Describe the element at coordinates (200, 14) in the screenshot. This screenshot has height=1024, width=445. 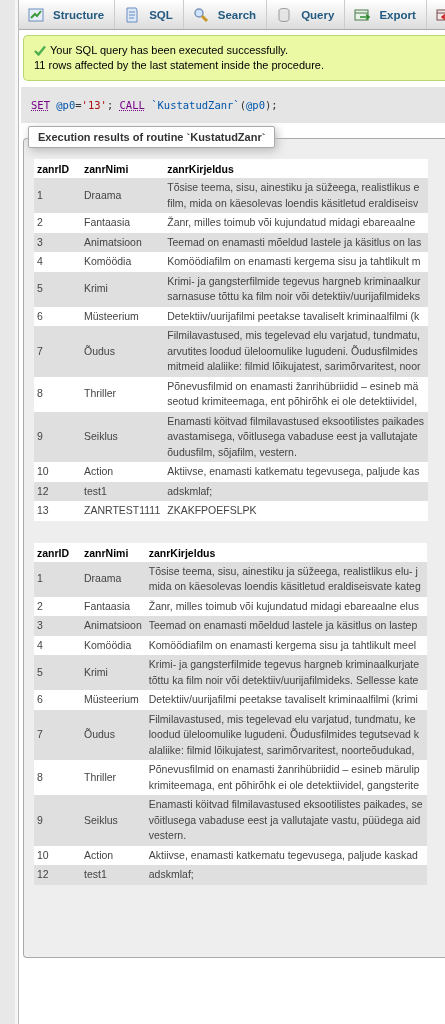
I see `search-icon` at that location.